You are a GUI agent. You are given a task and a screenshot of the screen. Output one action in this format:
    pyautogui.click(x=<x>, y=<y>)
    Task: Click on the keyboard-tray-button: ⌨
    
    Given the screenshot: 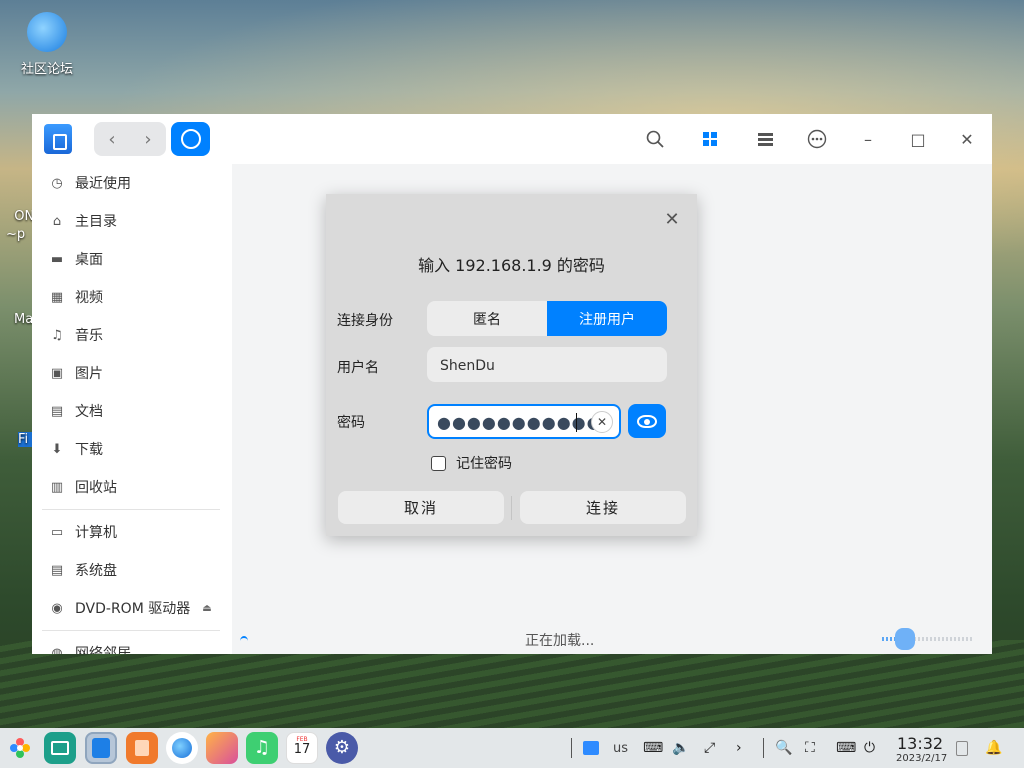 What is the action you would take?
    pyautogui.click(x=846, y=748)
    